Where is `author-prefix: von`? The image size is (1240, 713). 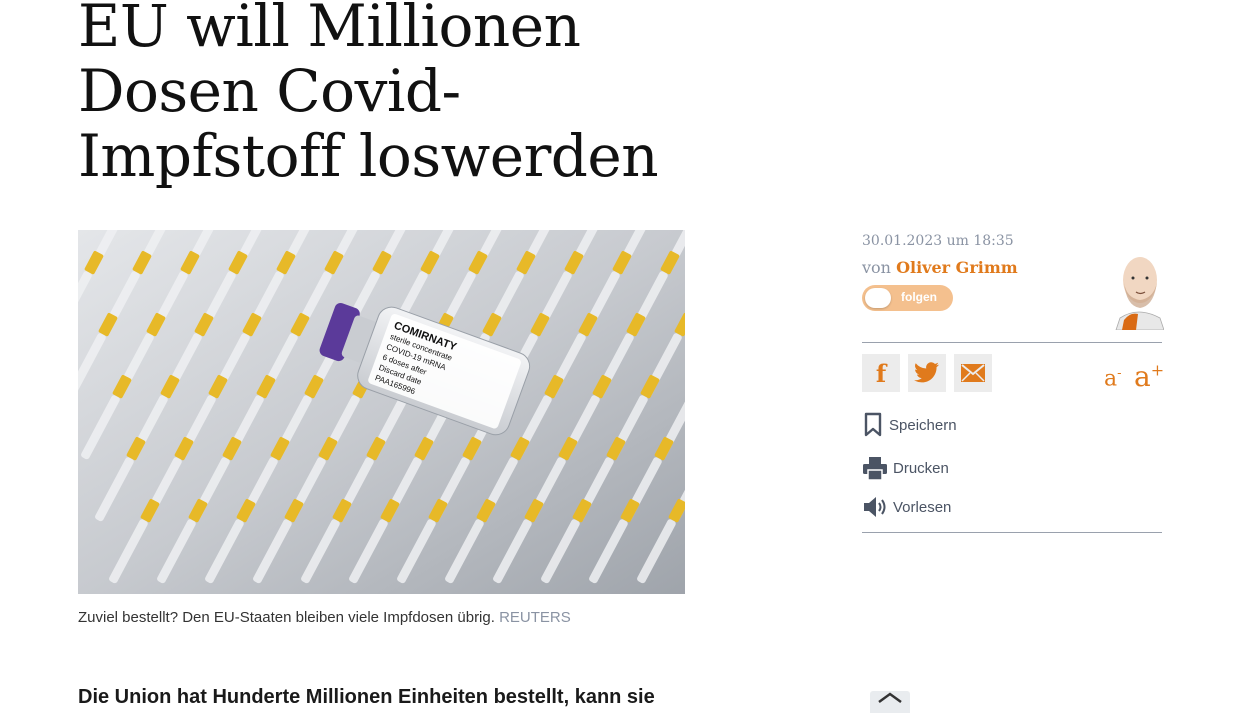 author-prefix: von is located at coordinates (876, 267).